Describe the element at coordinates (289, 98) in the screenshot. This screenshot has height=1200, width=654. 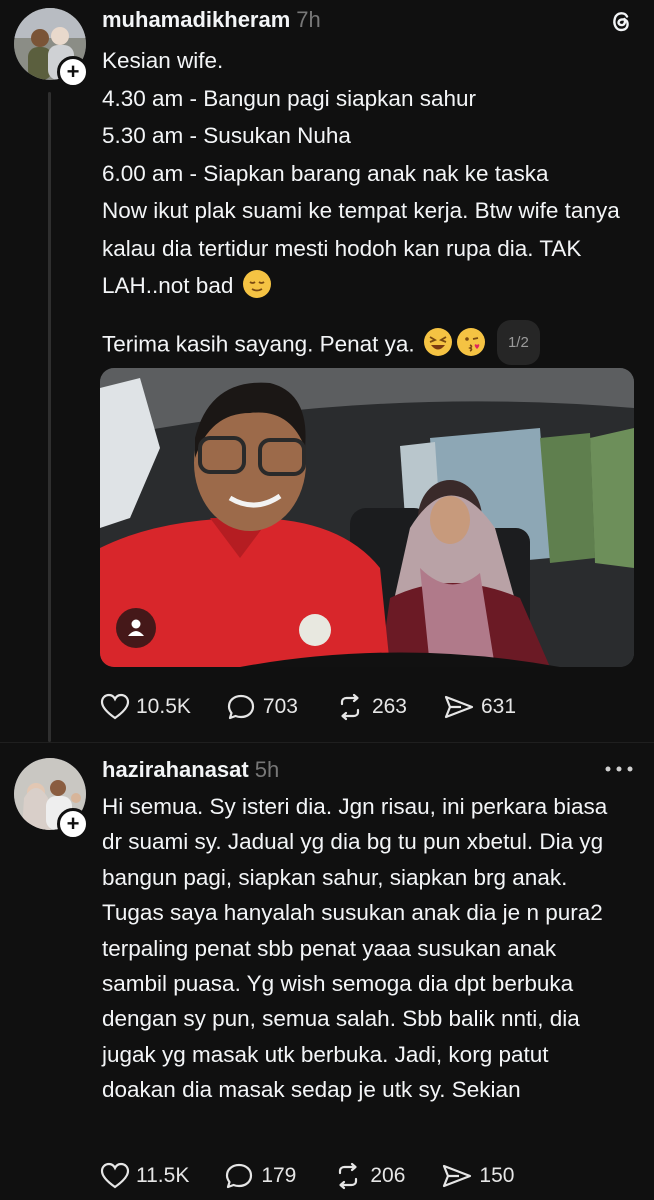
I see `post-line: 4.30 am - Bangun pagi siapkan sahur` at that location.